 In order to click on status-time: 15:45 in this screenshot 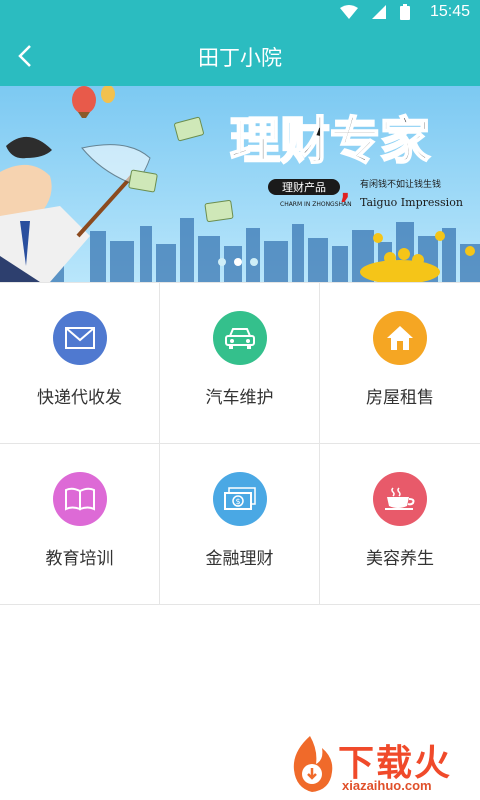, I will do `click(449, 11)`.